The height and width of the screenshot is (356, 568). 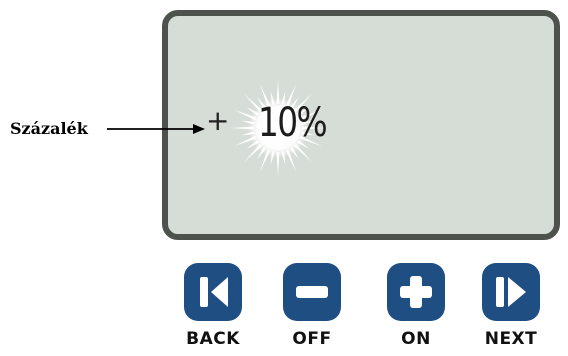 I want to click on minus-icon, so click(x=312, y=292).